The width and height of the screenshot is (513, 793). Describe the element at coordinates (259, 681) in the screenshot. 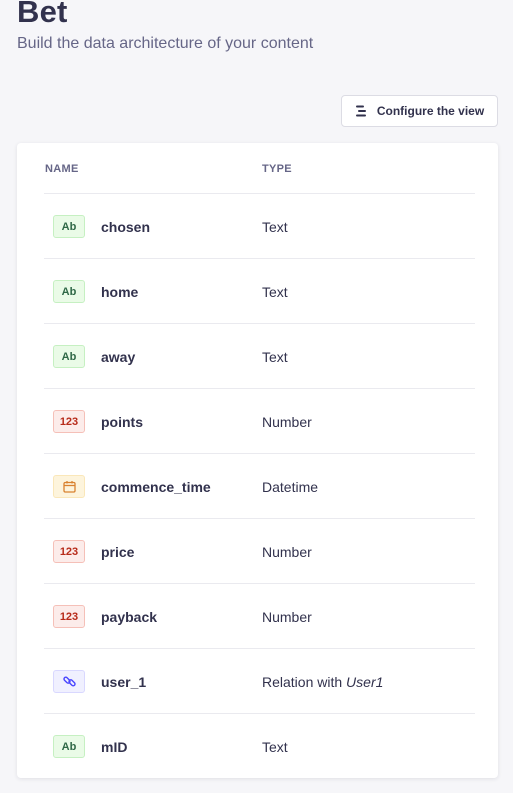

I see `table-row: user_1 Relation with User1` at that location.